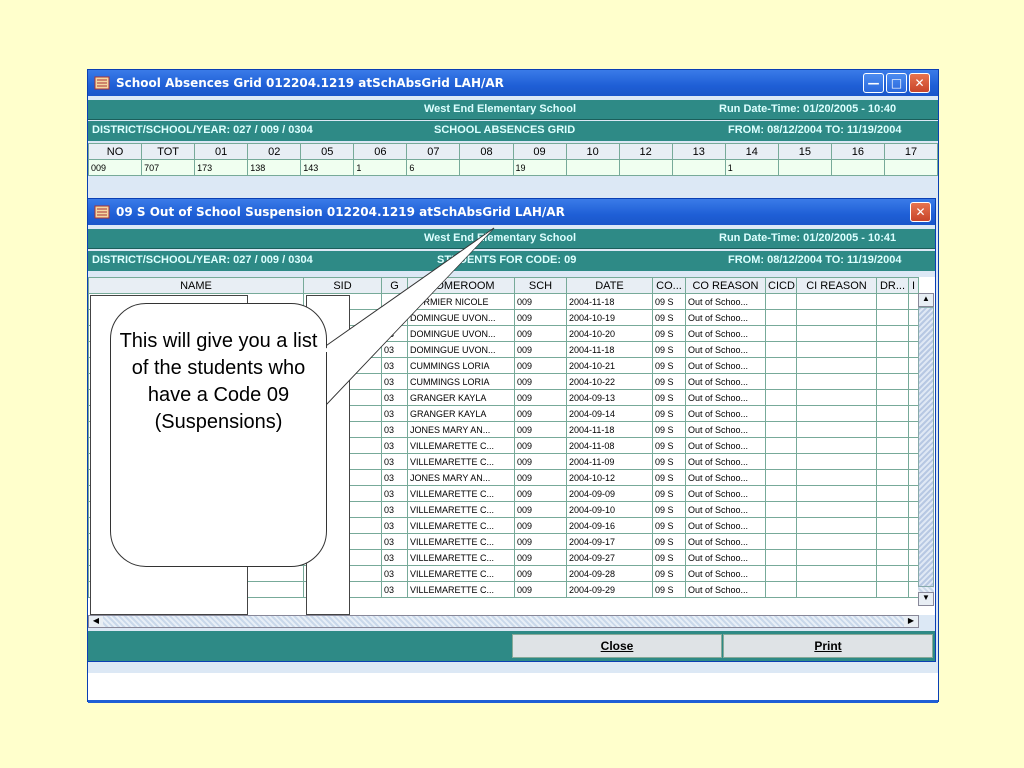 This screenshot has width=1024, height=768. What do you see at coordinates (406, 316) in the screenshot?
I see `callout-pointer-cover` at bounding box center [406, 316].